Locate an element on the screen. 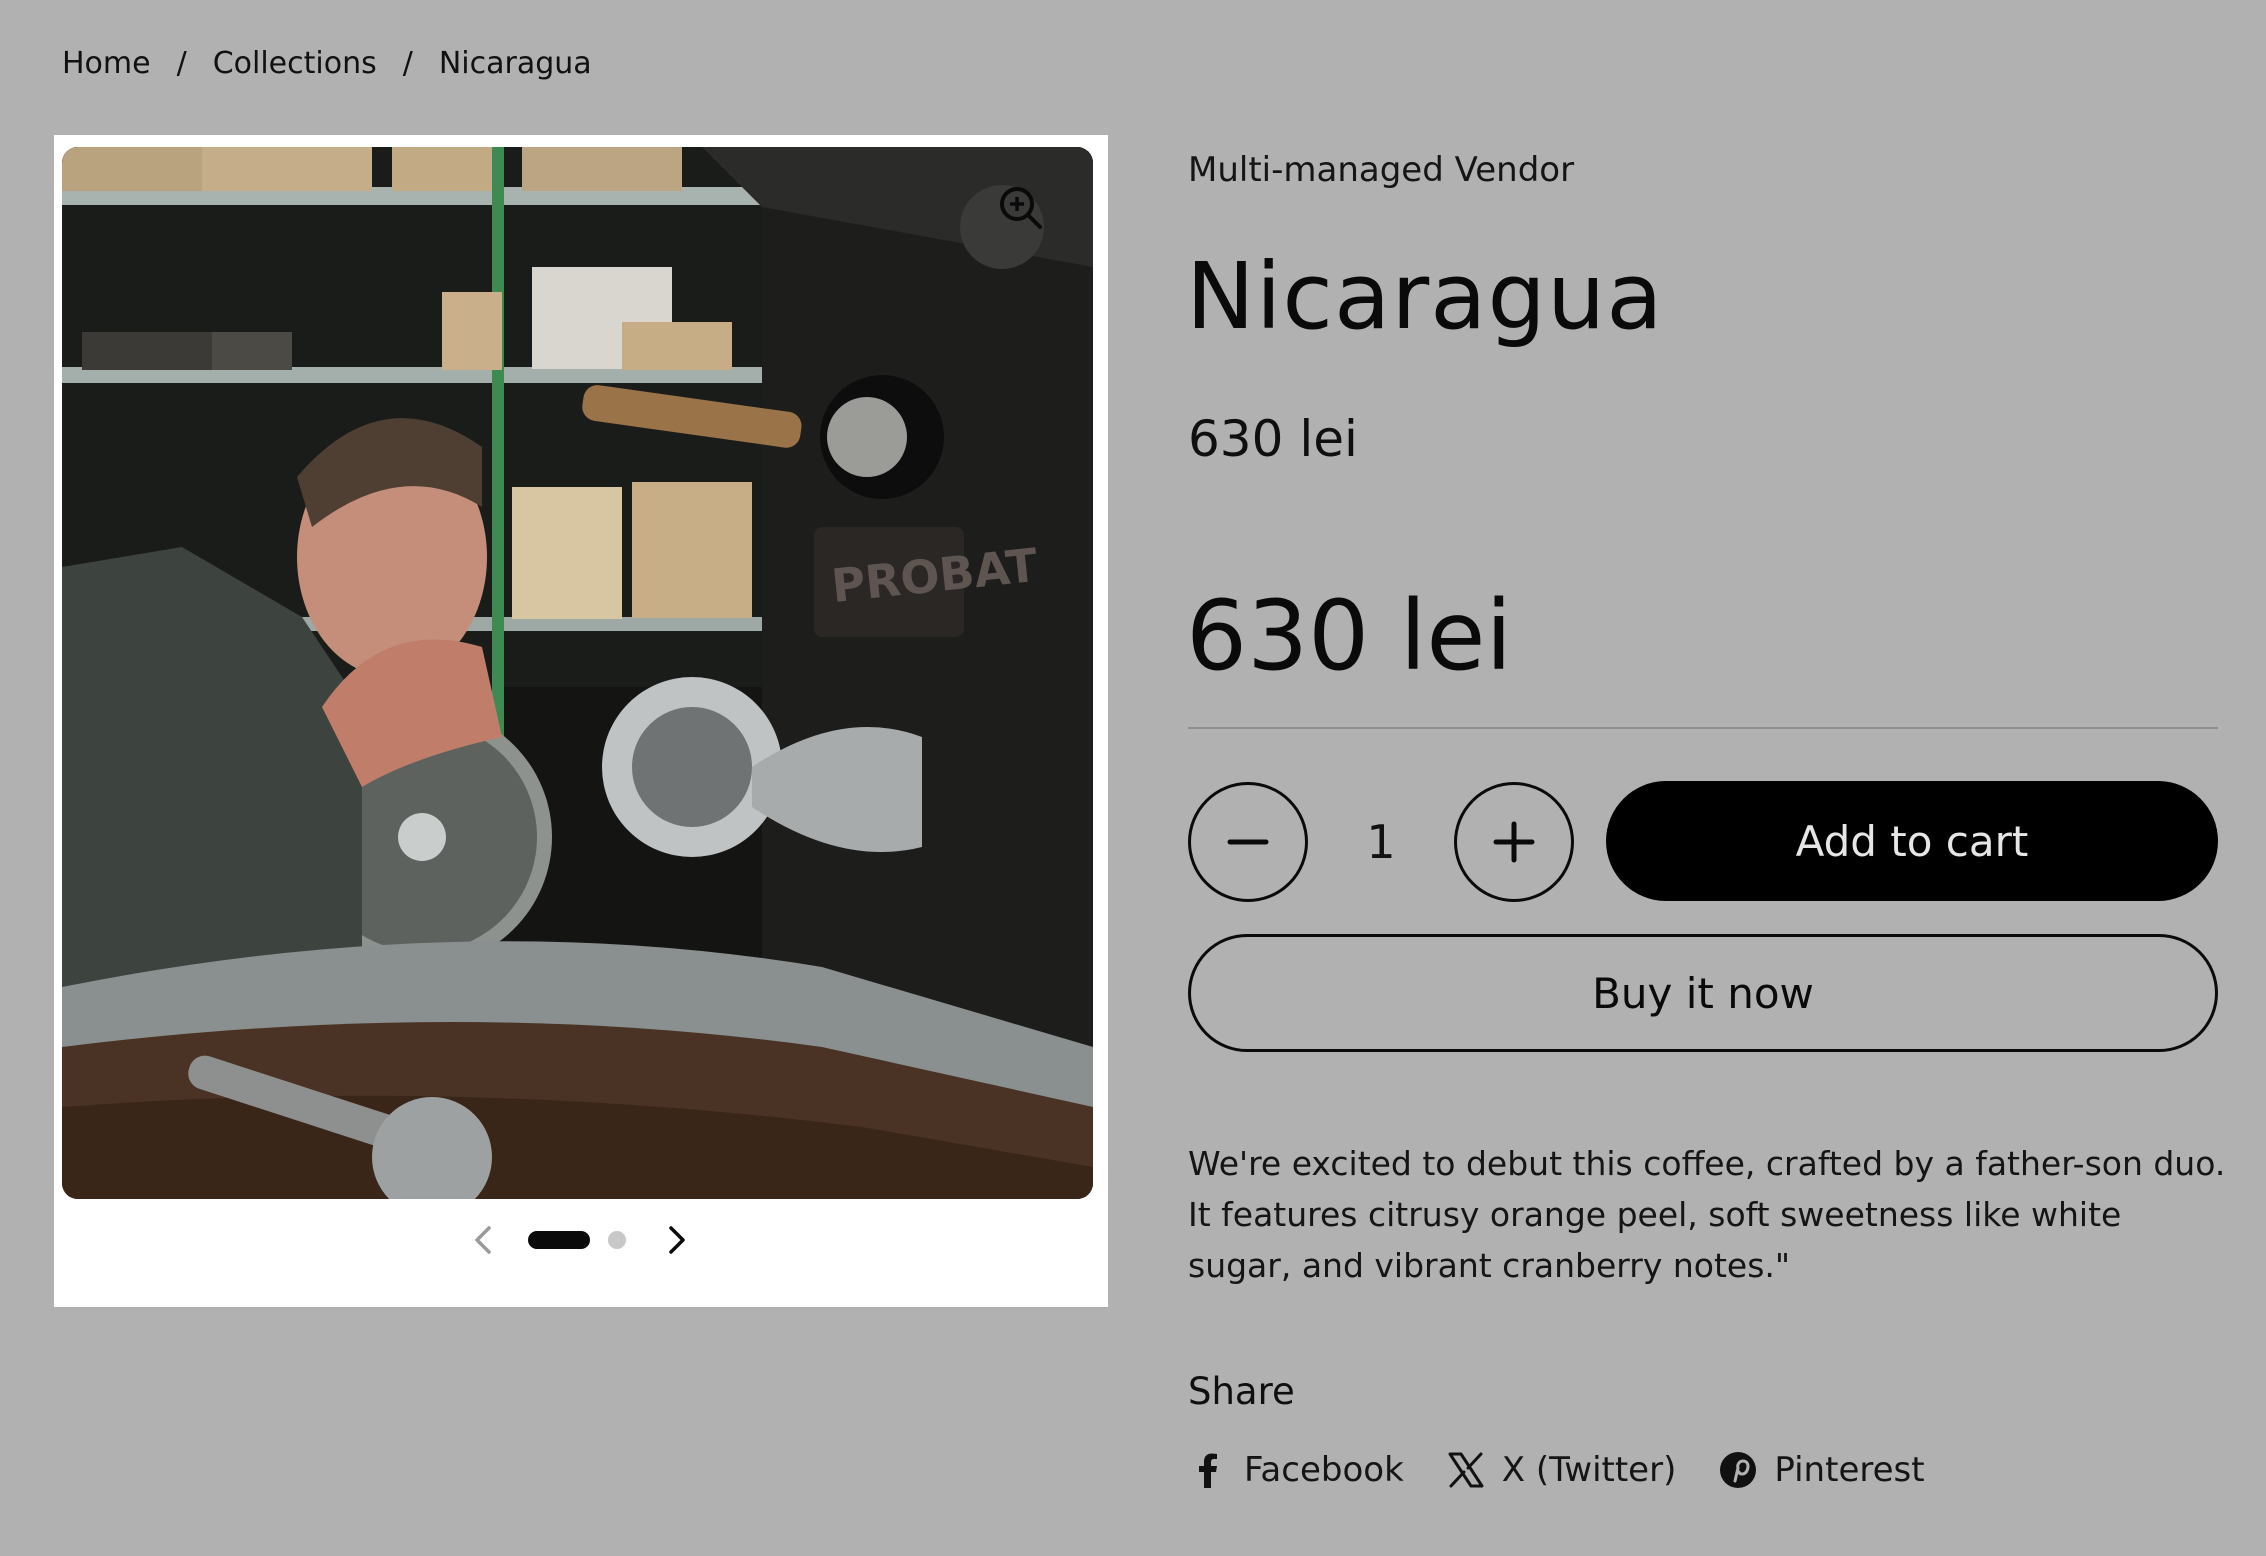 The width and height of the screenshot is (2266, 1556). breadcrumb-current: Nicaragua is located at coordinates (515, 63).